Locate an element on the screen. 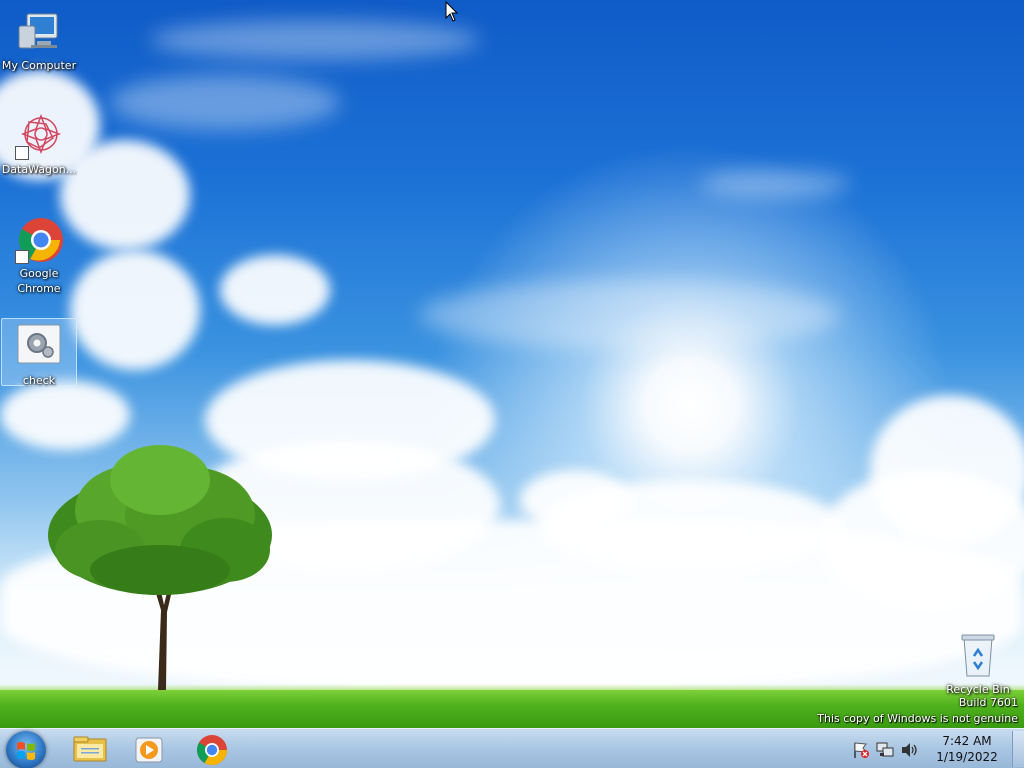  taskbar: 7:42 AM 1/19/2022 is located at coordinates (512, 748).